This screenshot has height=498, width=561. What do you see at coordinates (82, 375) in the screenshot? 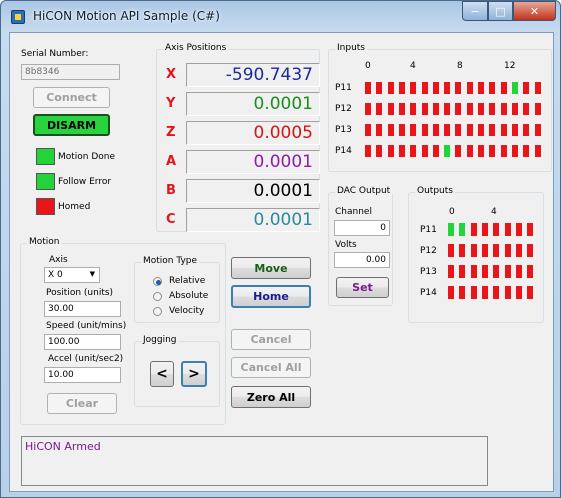
I see `accel-field: 10.00` at bounding box center [82, 375].